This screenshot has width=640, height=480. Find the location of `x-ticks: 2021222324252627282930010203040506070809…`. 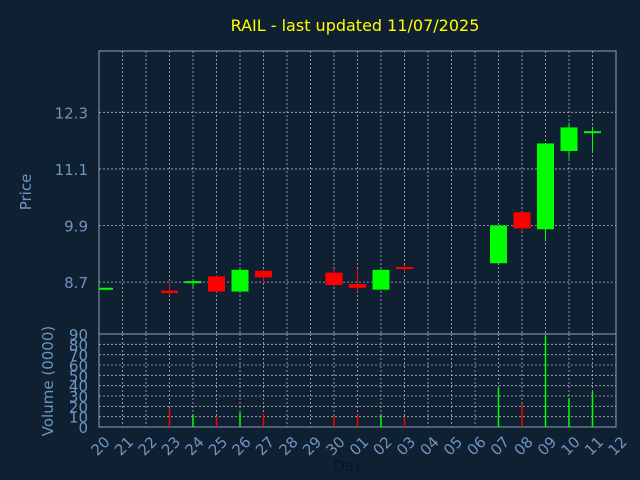

x-ticks: 2021222324252627282930010203040506070809… is located at coordinates (359, 446).